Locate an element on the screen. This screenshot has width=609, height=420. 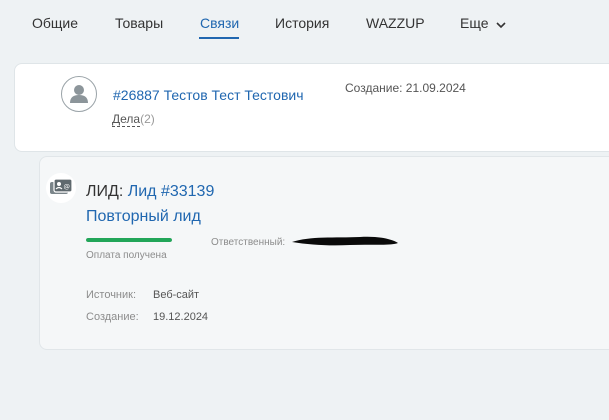
tab-history: История is located at coordinates (302, 23).